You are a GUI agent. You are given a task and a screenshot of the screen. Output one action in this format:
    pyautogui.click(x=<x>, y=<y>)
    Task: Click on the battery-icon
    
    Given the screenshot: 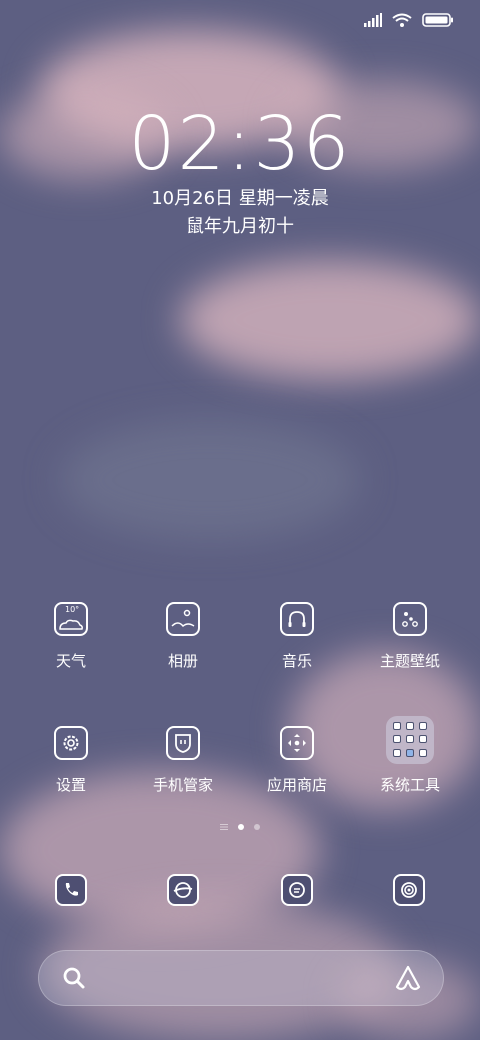 What is the action you would take?
    pyautogui.click(x=437, y=20)
    